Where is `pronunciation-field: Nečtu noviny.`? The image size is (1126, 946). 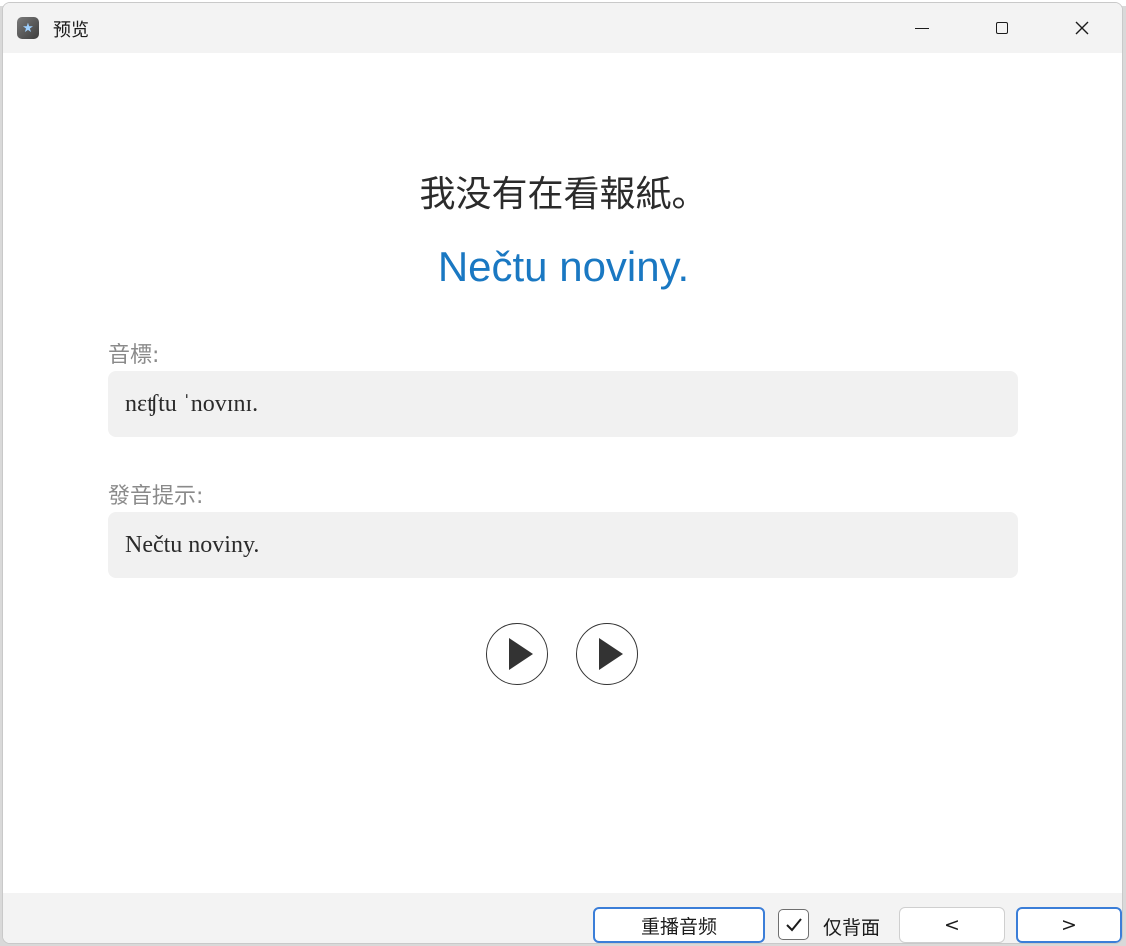 pronunciation-field: Nečtu noviny. is located at coordinates (563, 545).